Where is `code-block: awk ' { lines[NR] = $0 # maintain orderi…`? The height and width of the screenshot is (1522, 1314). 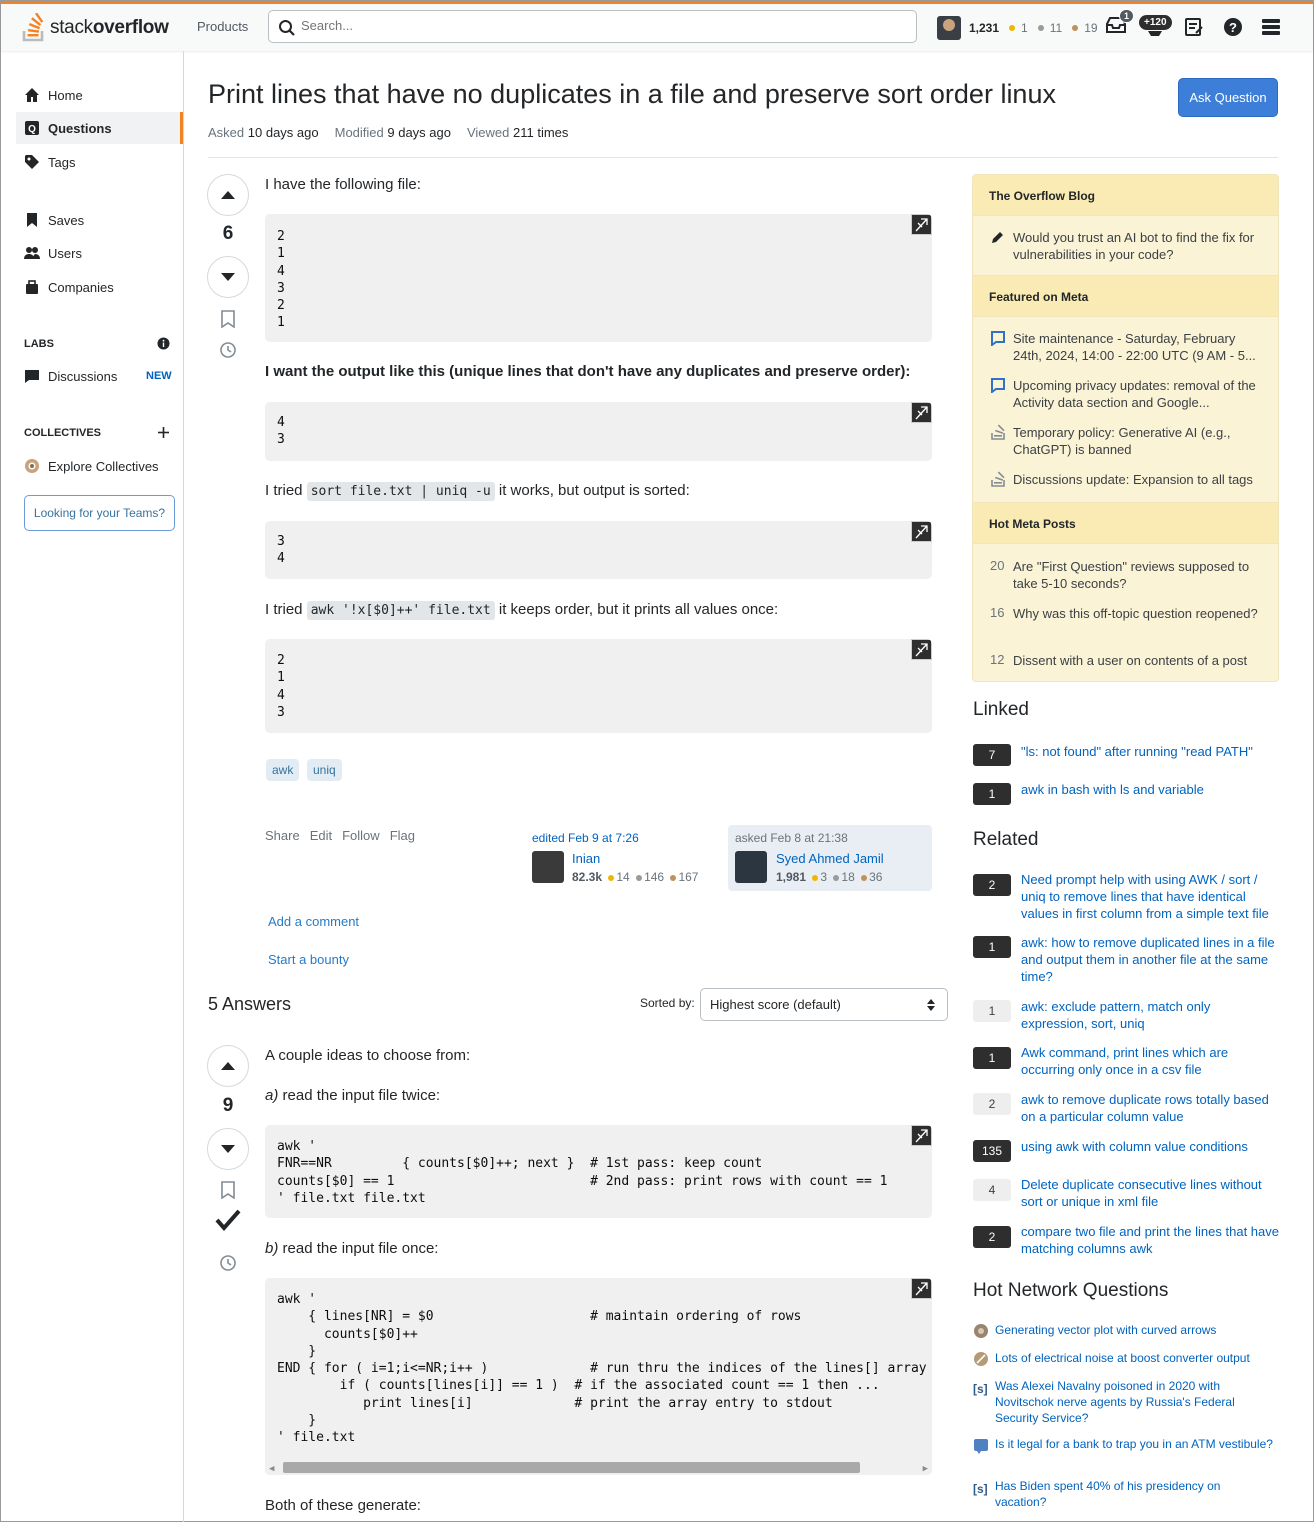
code-block: awk ' { lines[NR] = $0 # maintain orderi… is located at coordinates (598, 1376).